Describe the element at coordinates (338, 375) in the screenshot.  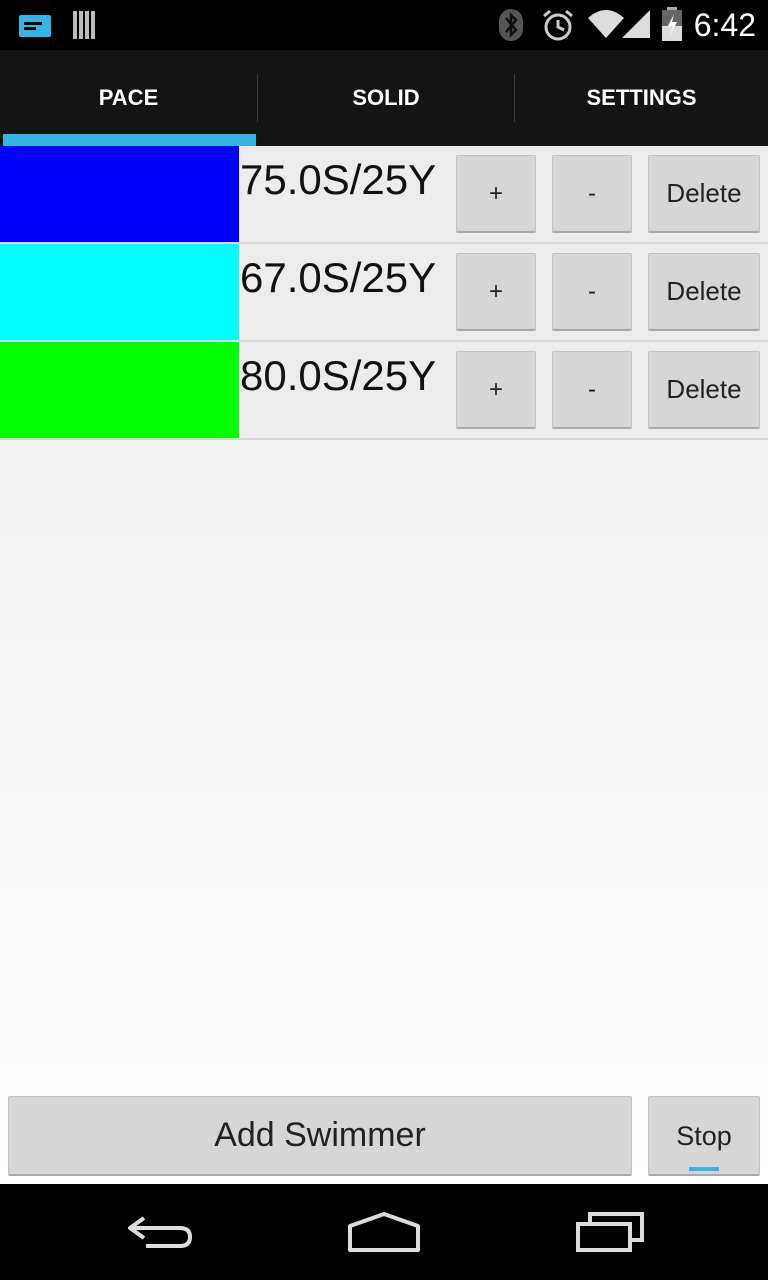
I see `swimmer-pace: 80.0S/25Y` at that location.